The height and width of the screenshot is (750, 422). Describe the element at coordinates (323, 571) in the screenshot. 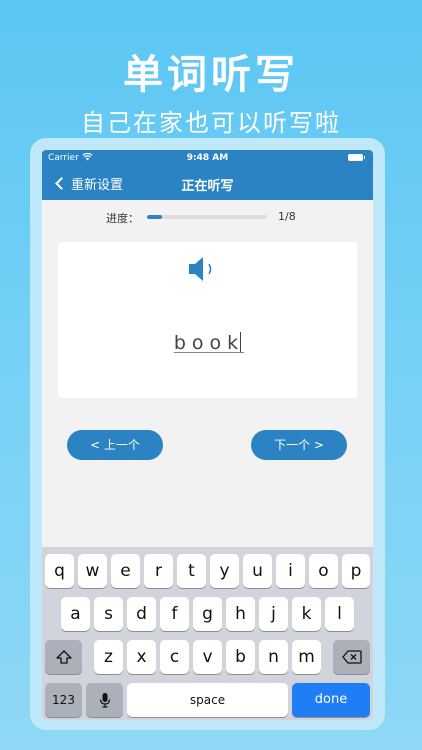

I see `key-o: o` at that location.